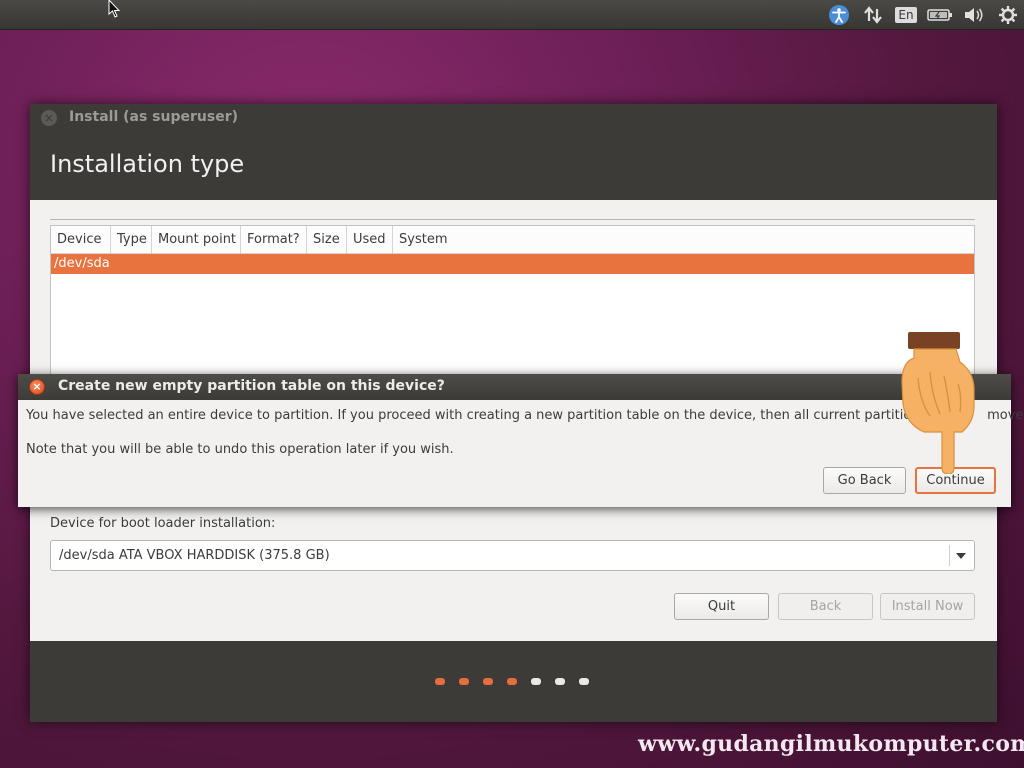 This screenshot has width=1024, height=768. Describe the element at coordinates (114, 9) in the screenshot. I see `mouse-cursor-icon` at that location.